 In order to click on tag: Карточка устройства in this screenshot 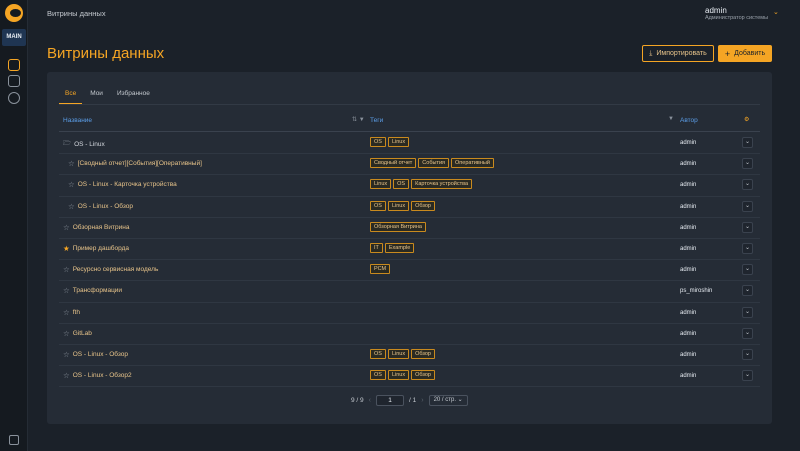, I will do `click(442, 184)`.